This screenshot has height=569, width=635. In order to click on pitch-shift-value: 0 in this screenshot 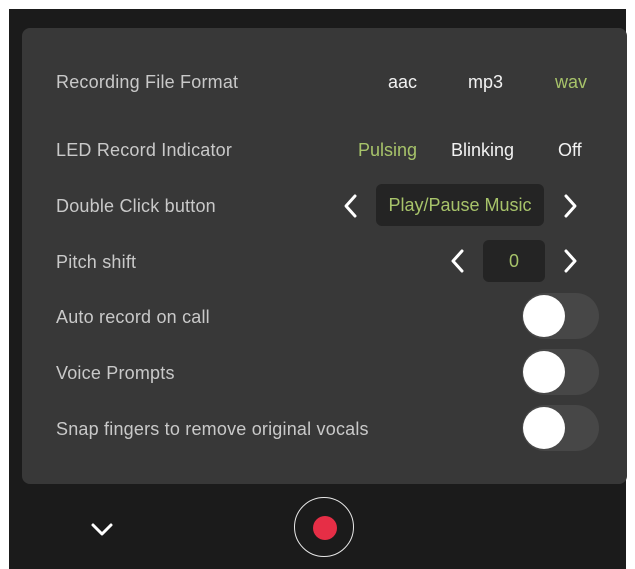, I will do `click(514, 261)`.